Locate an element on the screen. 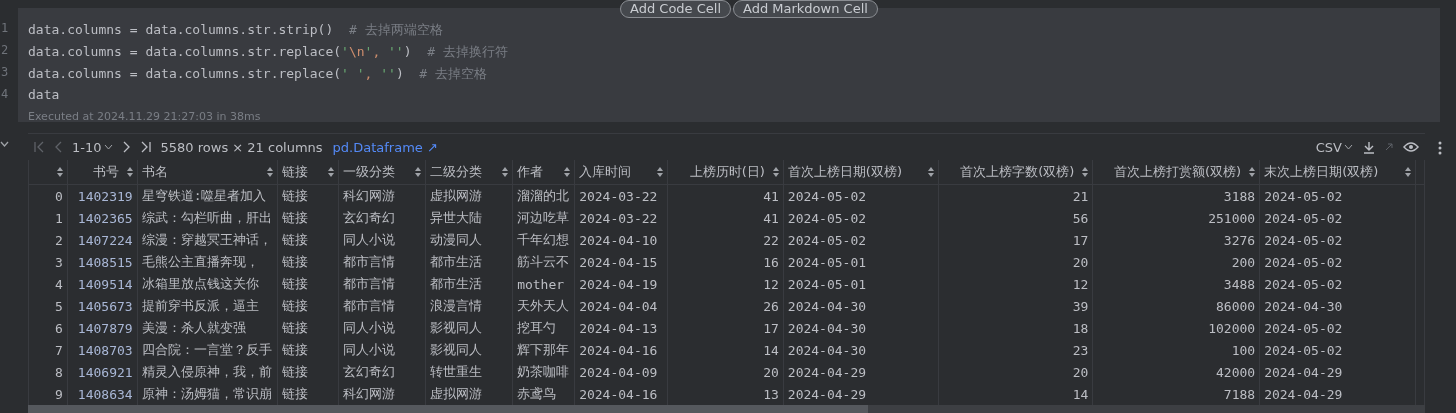 This screenshot has width=1456, height=413. table-cell: 美漫：杀人就变强 is located at coordinates (207, 328).